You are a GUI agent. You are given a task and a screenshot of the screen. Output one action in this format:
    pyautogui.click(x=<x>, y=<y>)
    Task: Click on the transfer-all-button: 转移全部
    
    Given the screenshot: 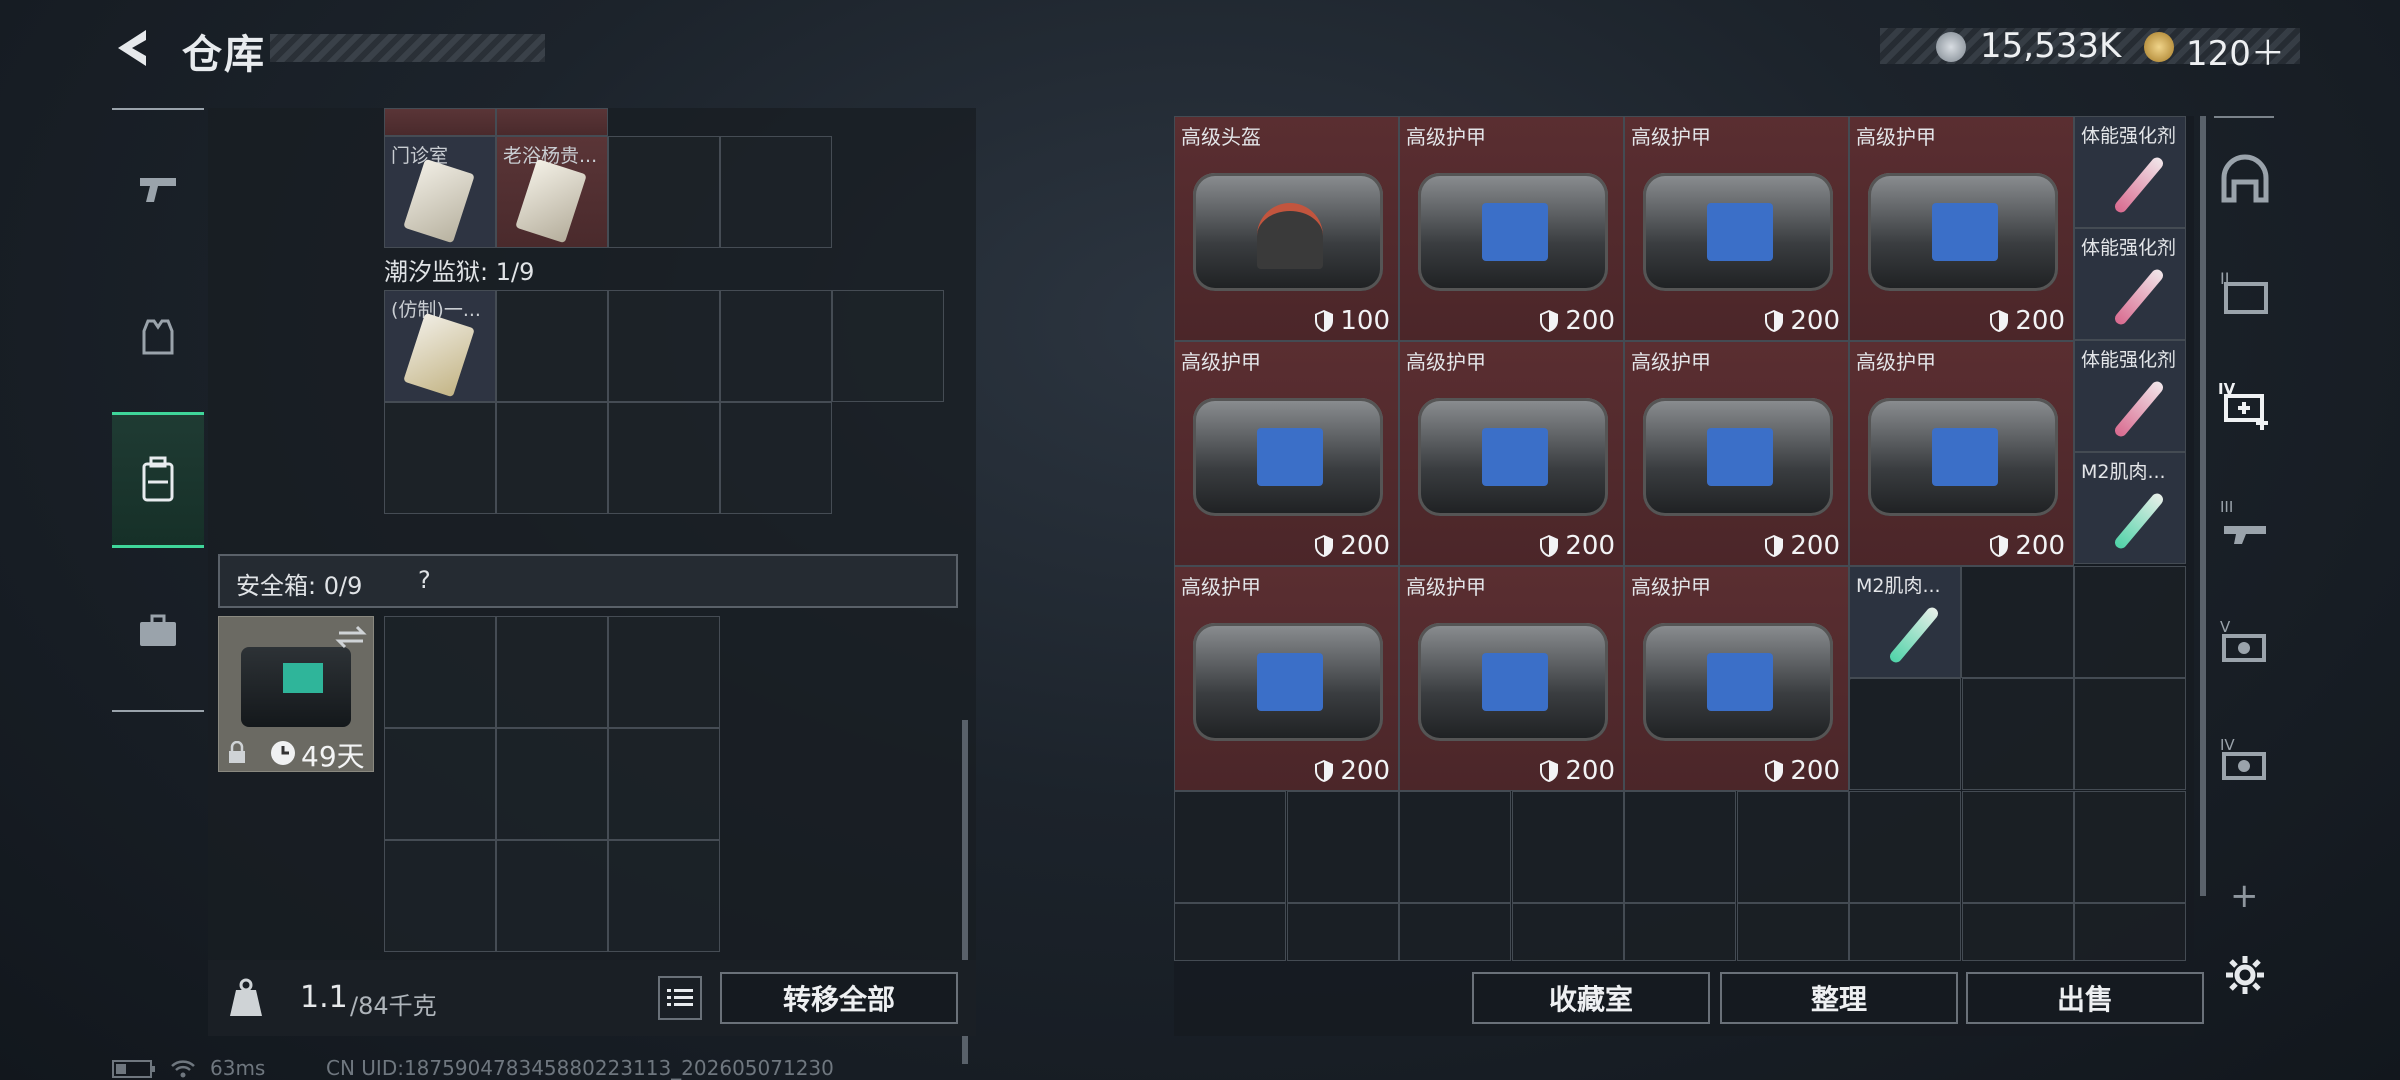 What is the action you would take?
    pyautogui.click(x=839, y=998)
    